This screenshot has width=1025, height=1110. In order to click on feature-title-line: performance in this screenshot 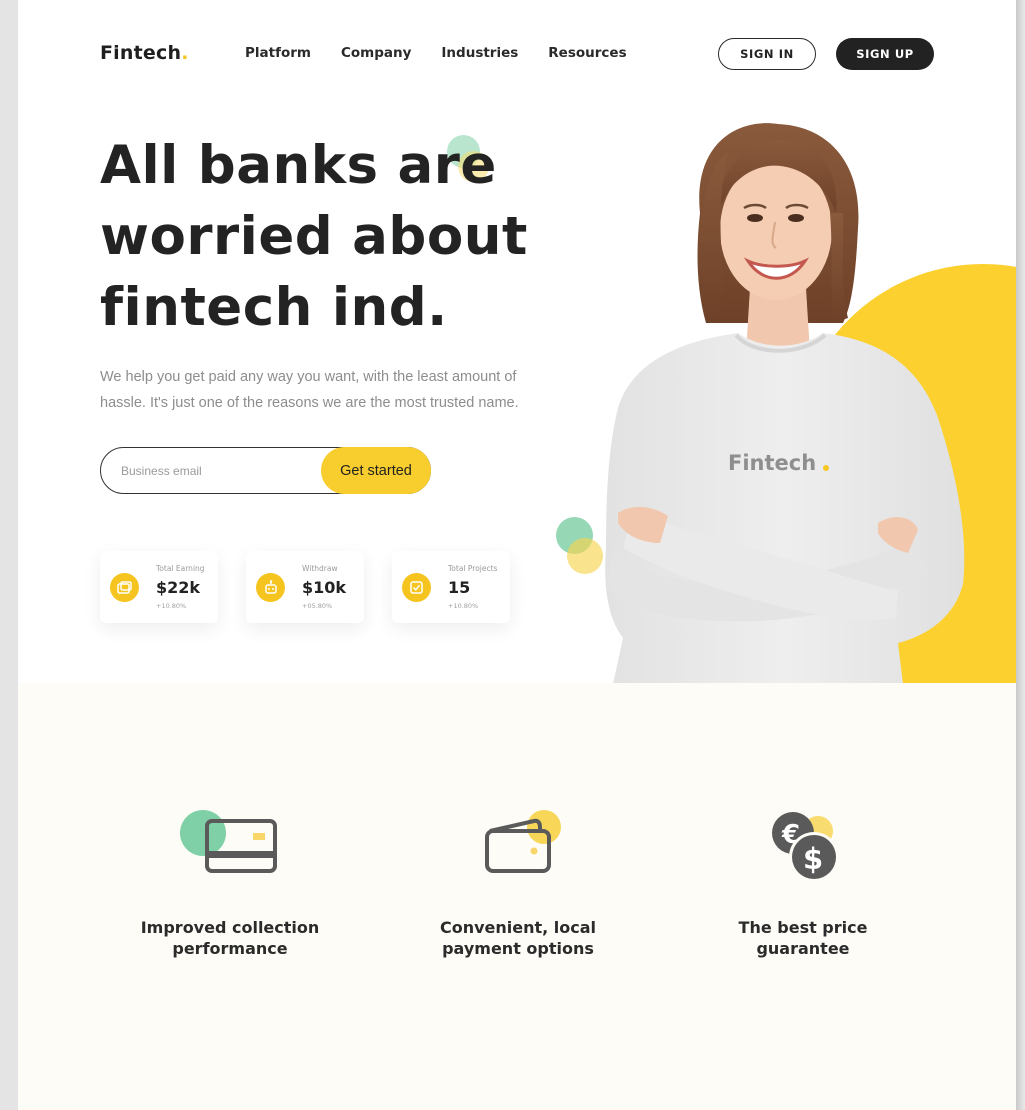, I will do `click(230, 948)`.